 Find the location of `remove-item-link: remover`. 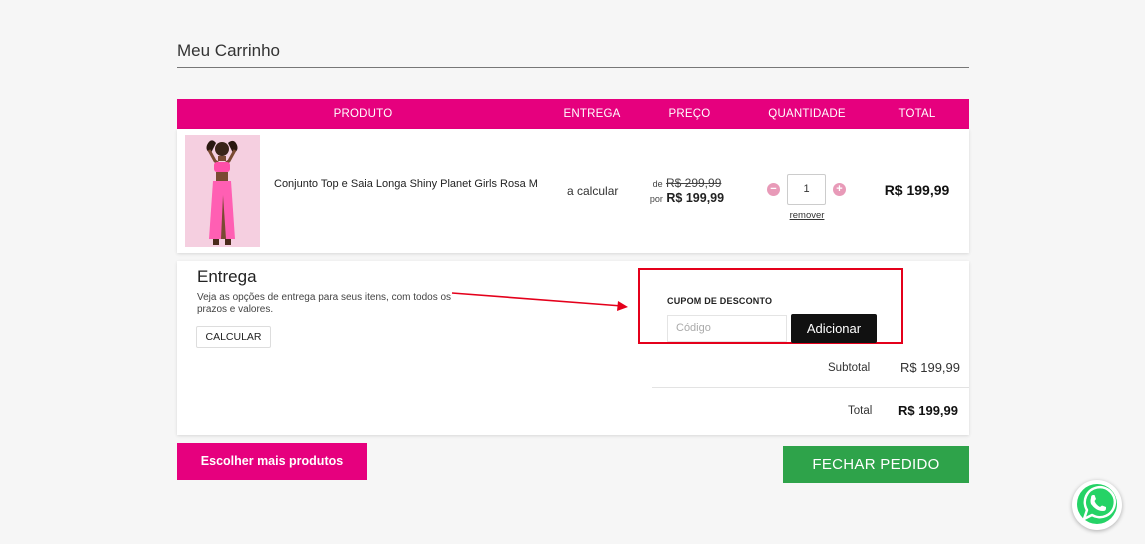

remove-item-link: remover is located at coordinates (807, 215).